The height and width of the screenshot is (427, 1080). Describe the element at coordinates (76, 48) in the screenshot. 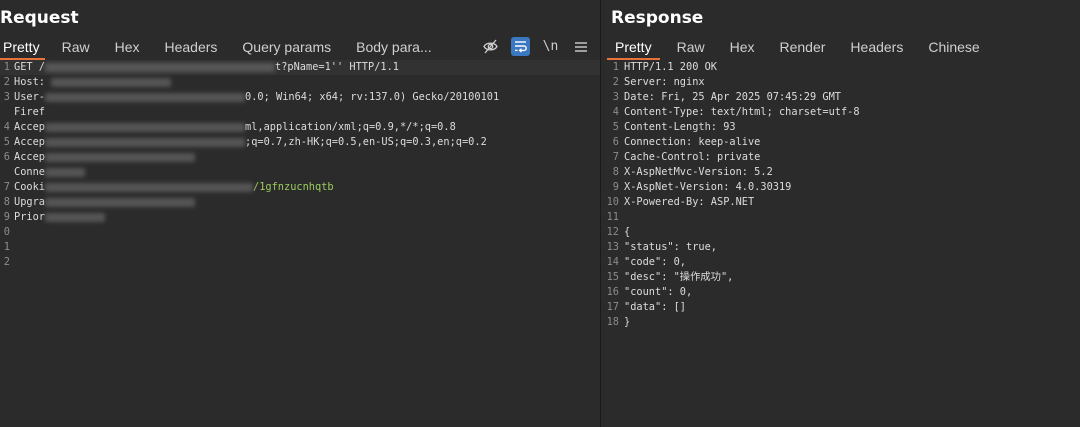

I see `request-tab-raw: Raw` at that location.